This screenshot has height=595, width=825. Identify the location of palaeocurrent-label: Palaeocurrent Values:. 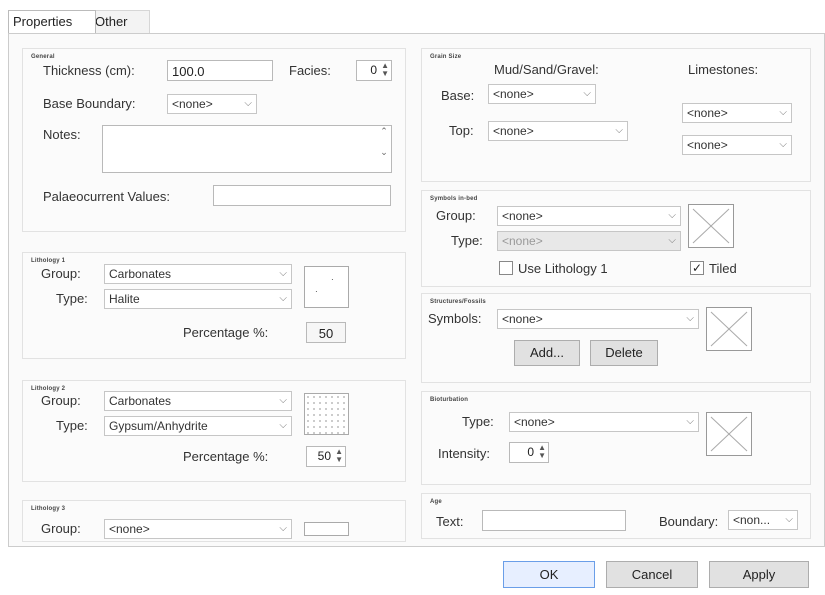
(106, 196).